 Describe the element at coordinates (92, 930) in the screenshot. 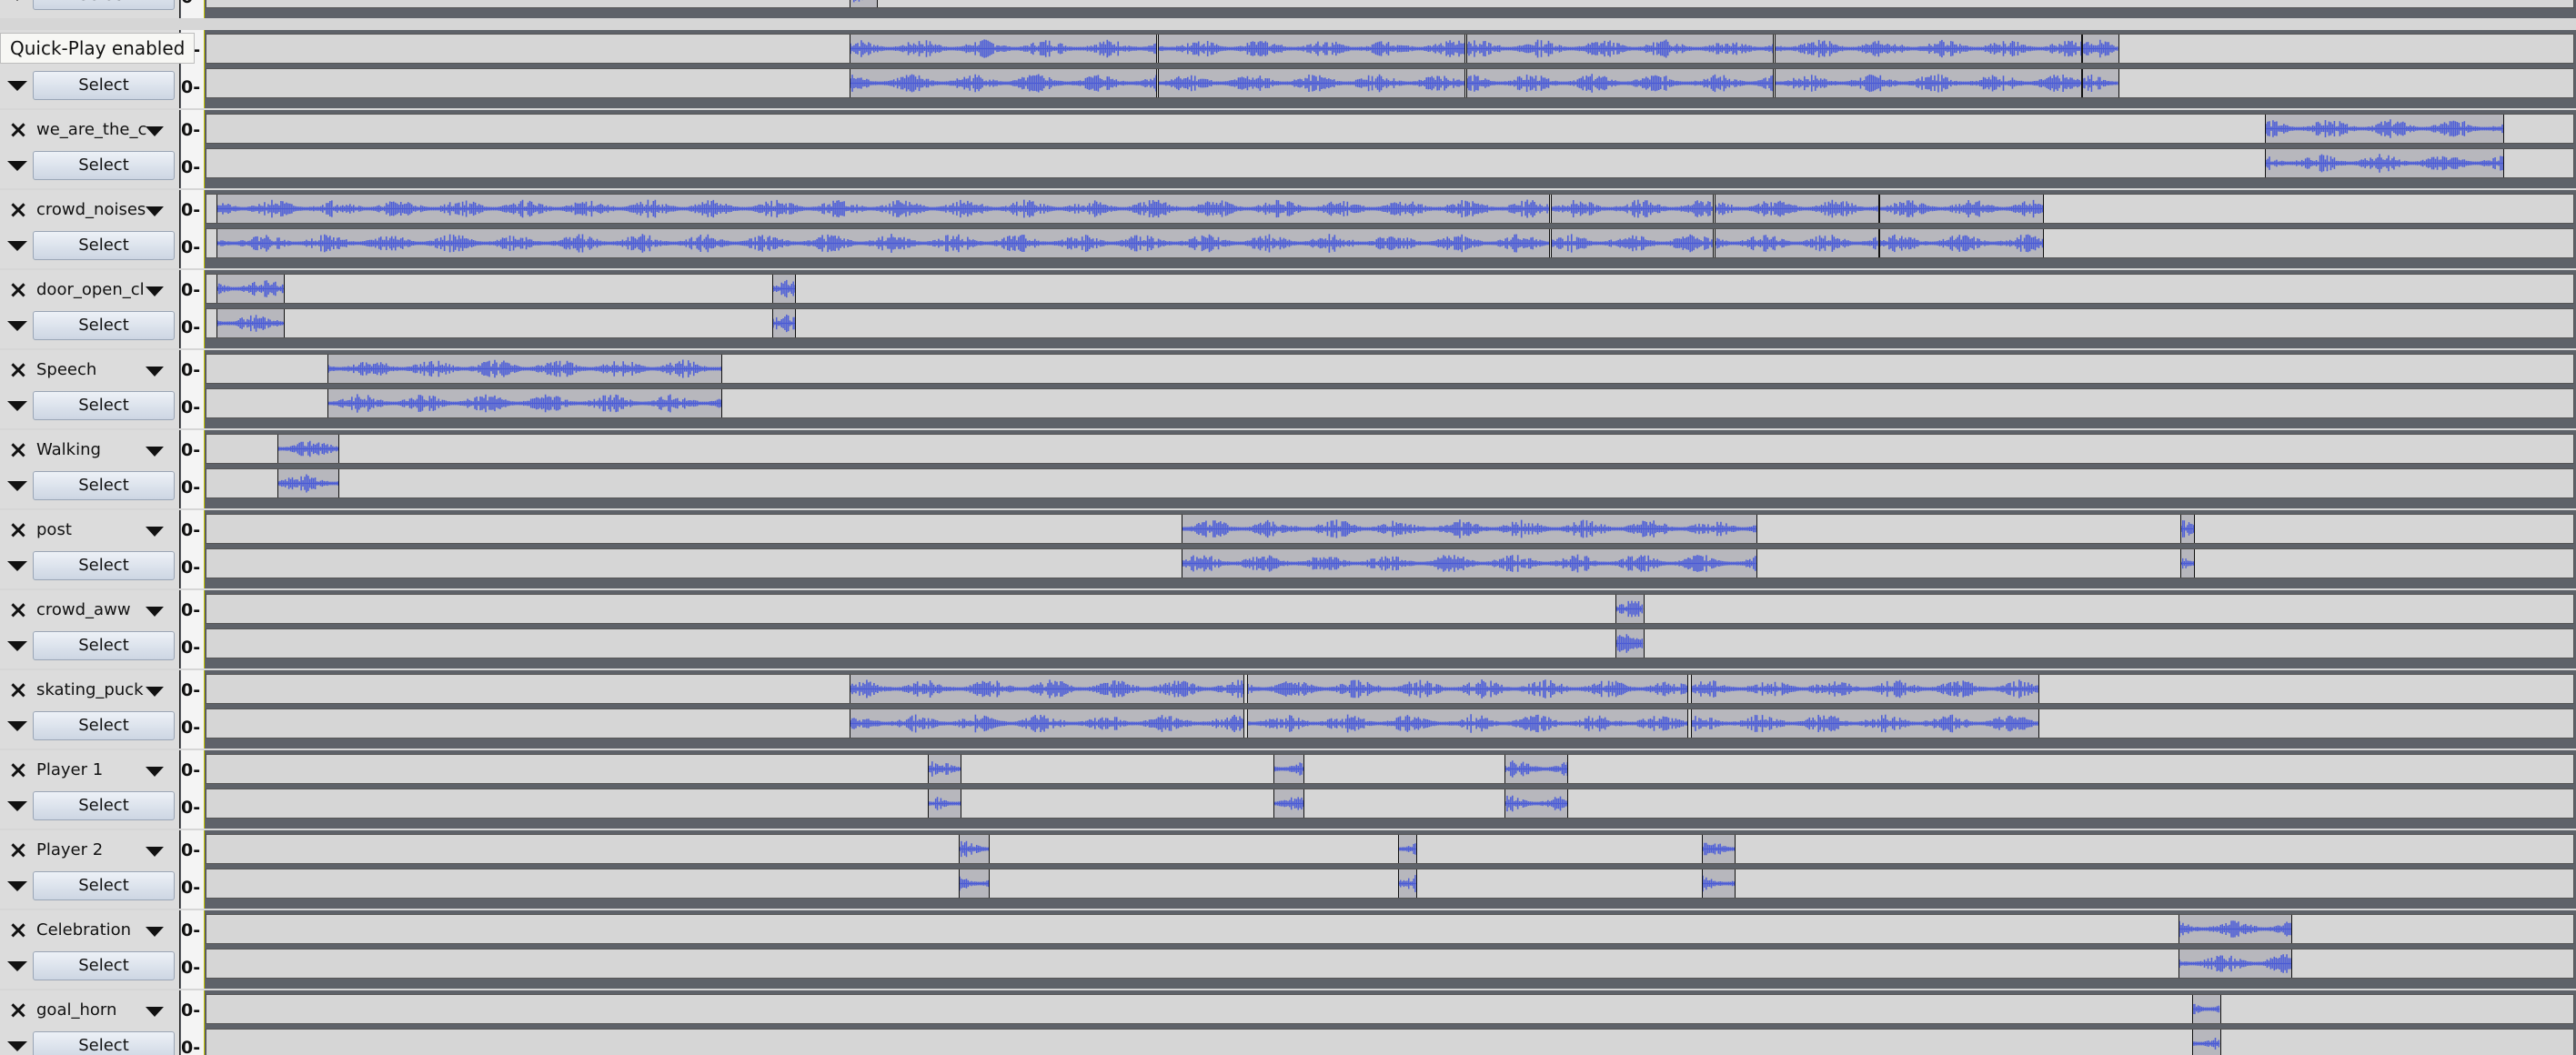

I see `track-name-label: Celebration` at that location.